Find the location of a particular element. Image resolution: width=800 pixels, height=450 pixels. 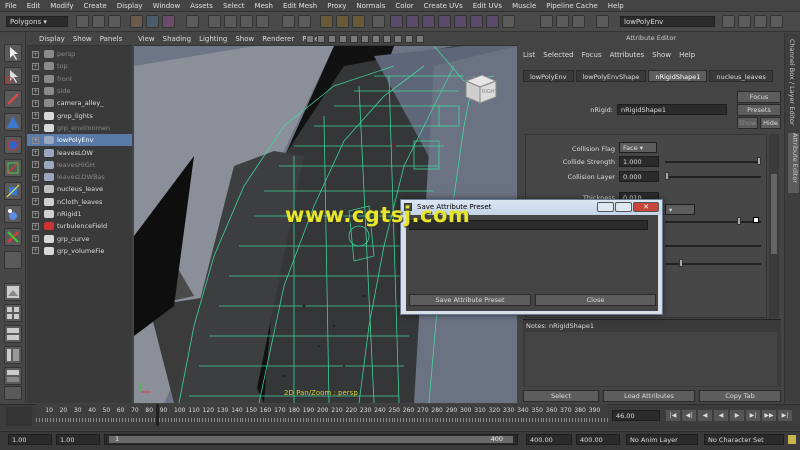

playback-start-field: 1.00 is located at coordinates (78, 439).